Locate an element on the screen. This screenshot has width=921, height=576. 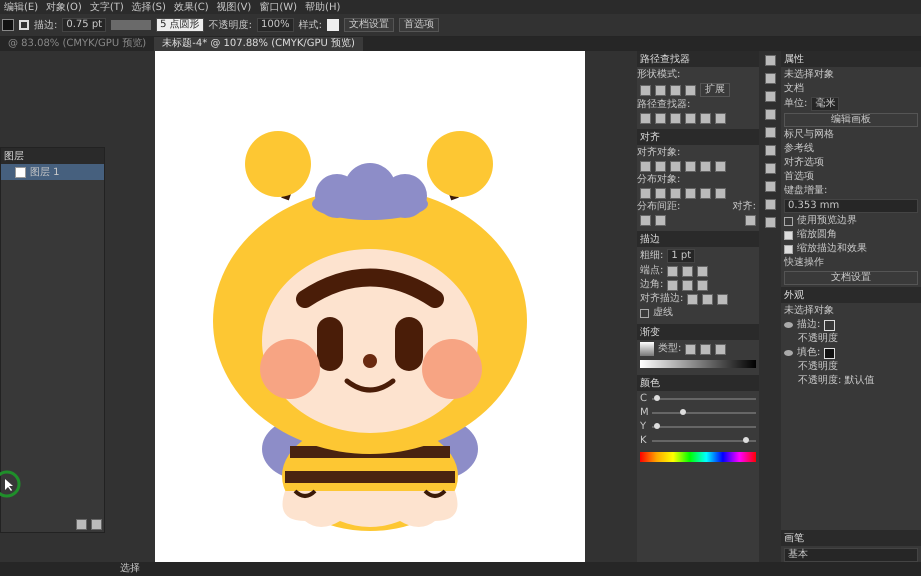
option-label: 缩放描边和效果 is located at coordinates (832, 249).